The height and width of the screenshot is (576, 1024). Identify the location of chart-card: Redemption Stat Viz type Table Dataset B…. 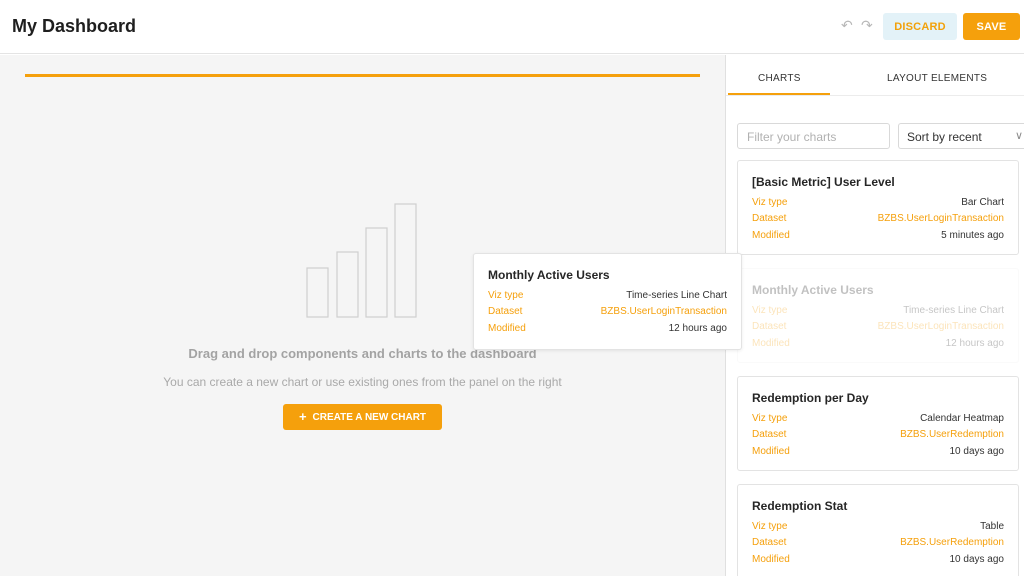
(878, 530).